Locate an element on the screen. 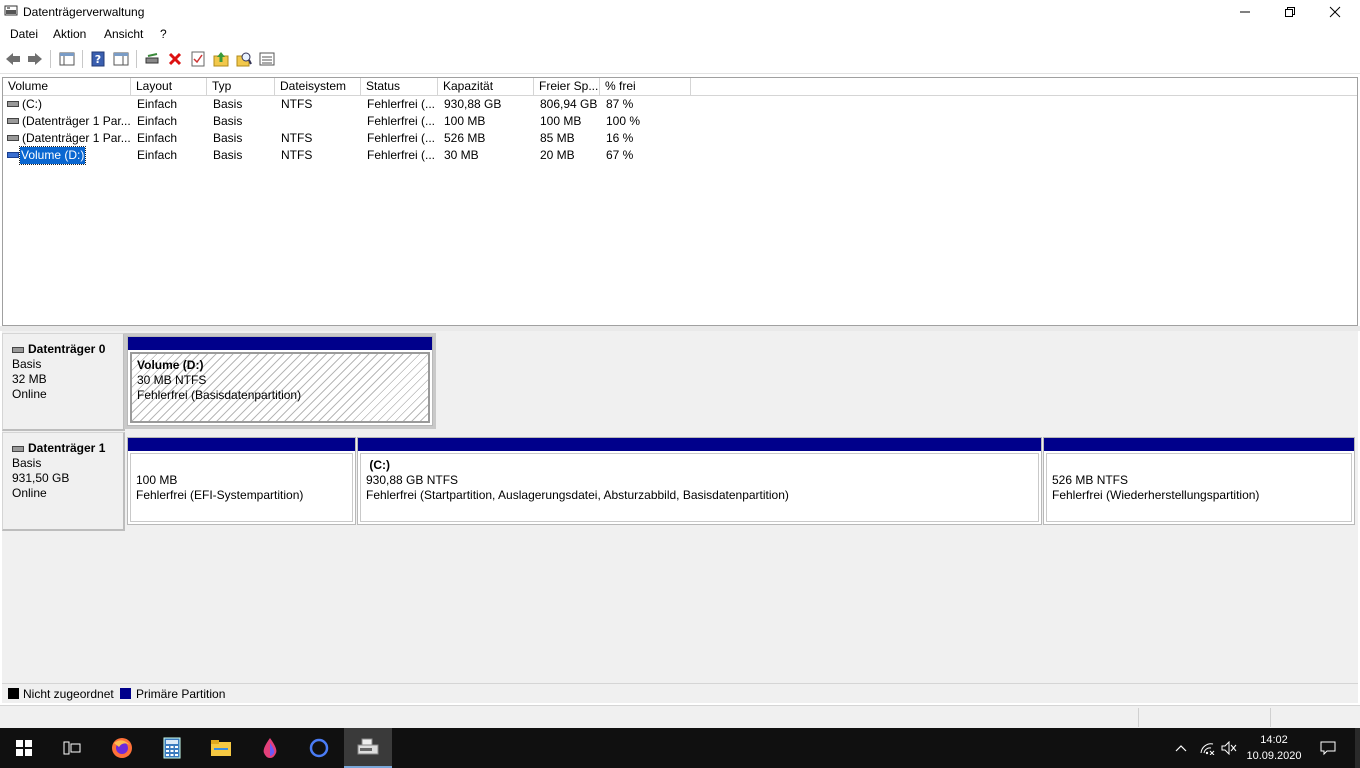 The height and width of the screenshot is (768, 1360). delete-button is located at coordinates (175, 59).